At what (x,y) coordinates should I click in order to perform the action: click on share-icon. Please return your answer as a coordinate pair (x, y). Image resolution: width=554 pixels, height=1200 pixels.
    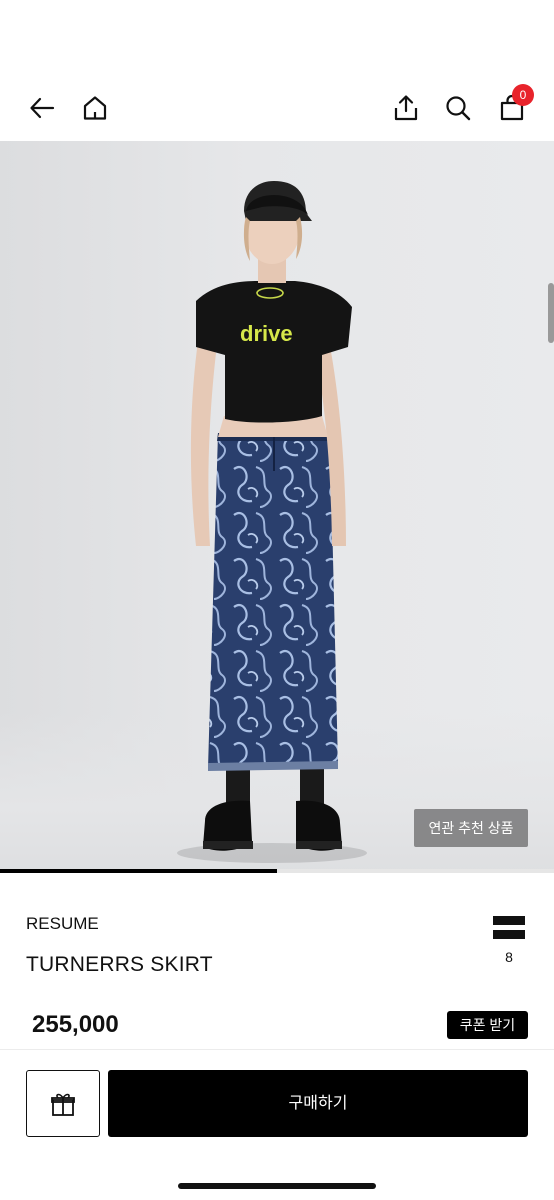
    Looking at the image, I should click on (406, 108).